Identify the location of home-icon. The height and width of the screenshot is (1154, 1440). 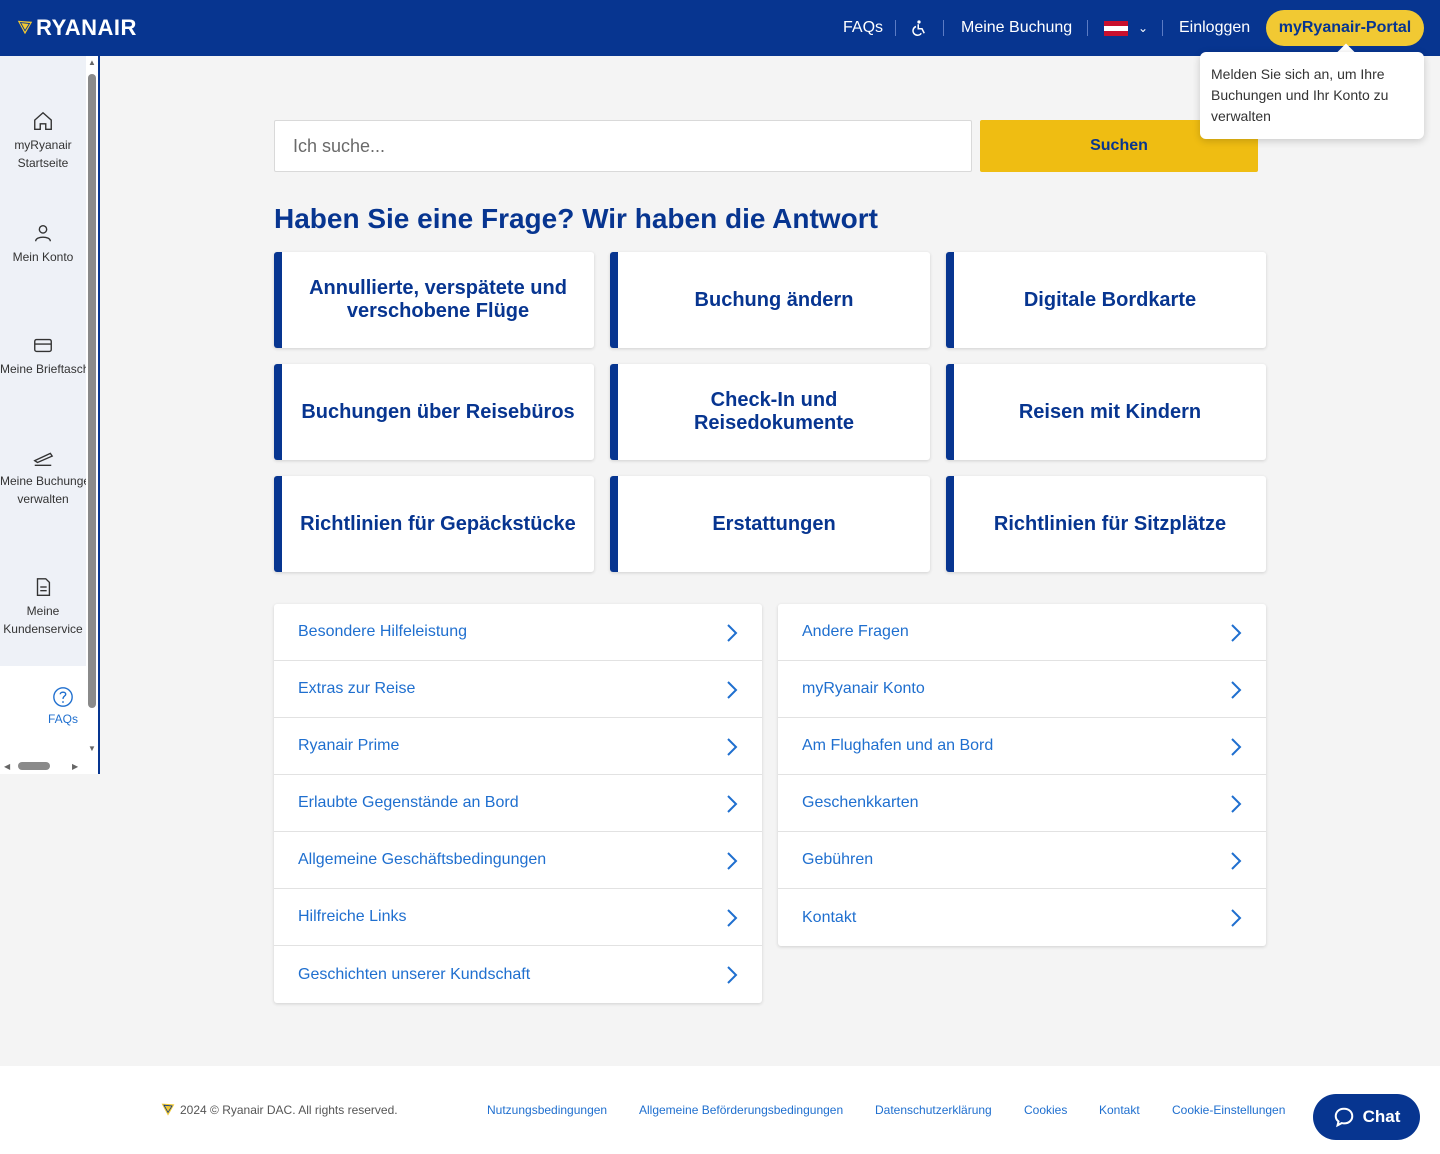
(43, 120).